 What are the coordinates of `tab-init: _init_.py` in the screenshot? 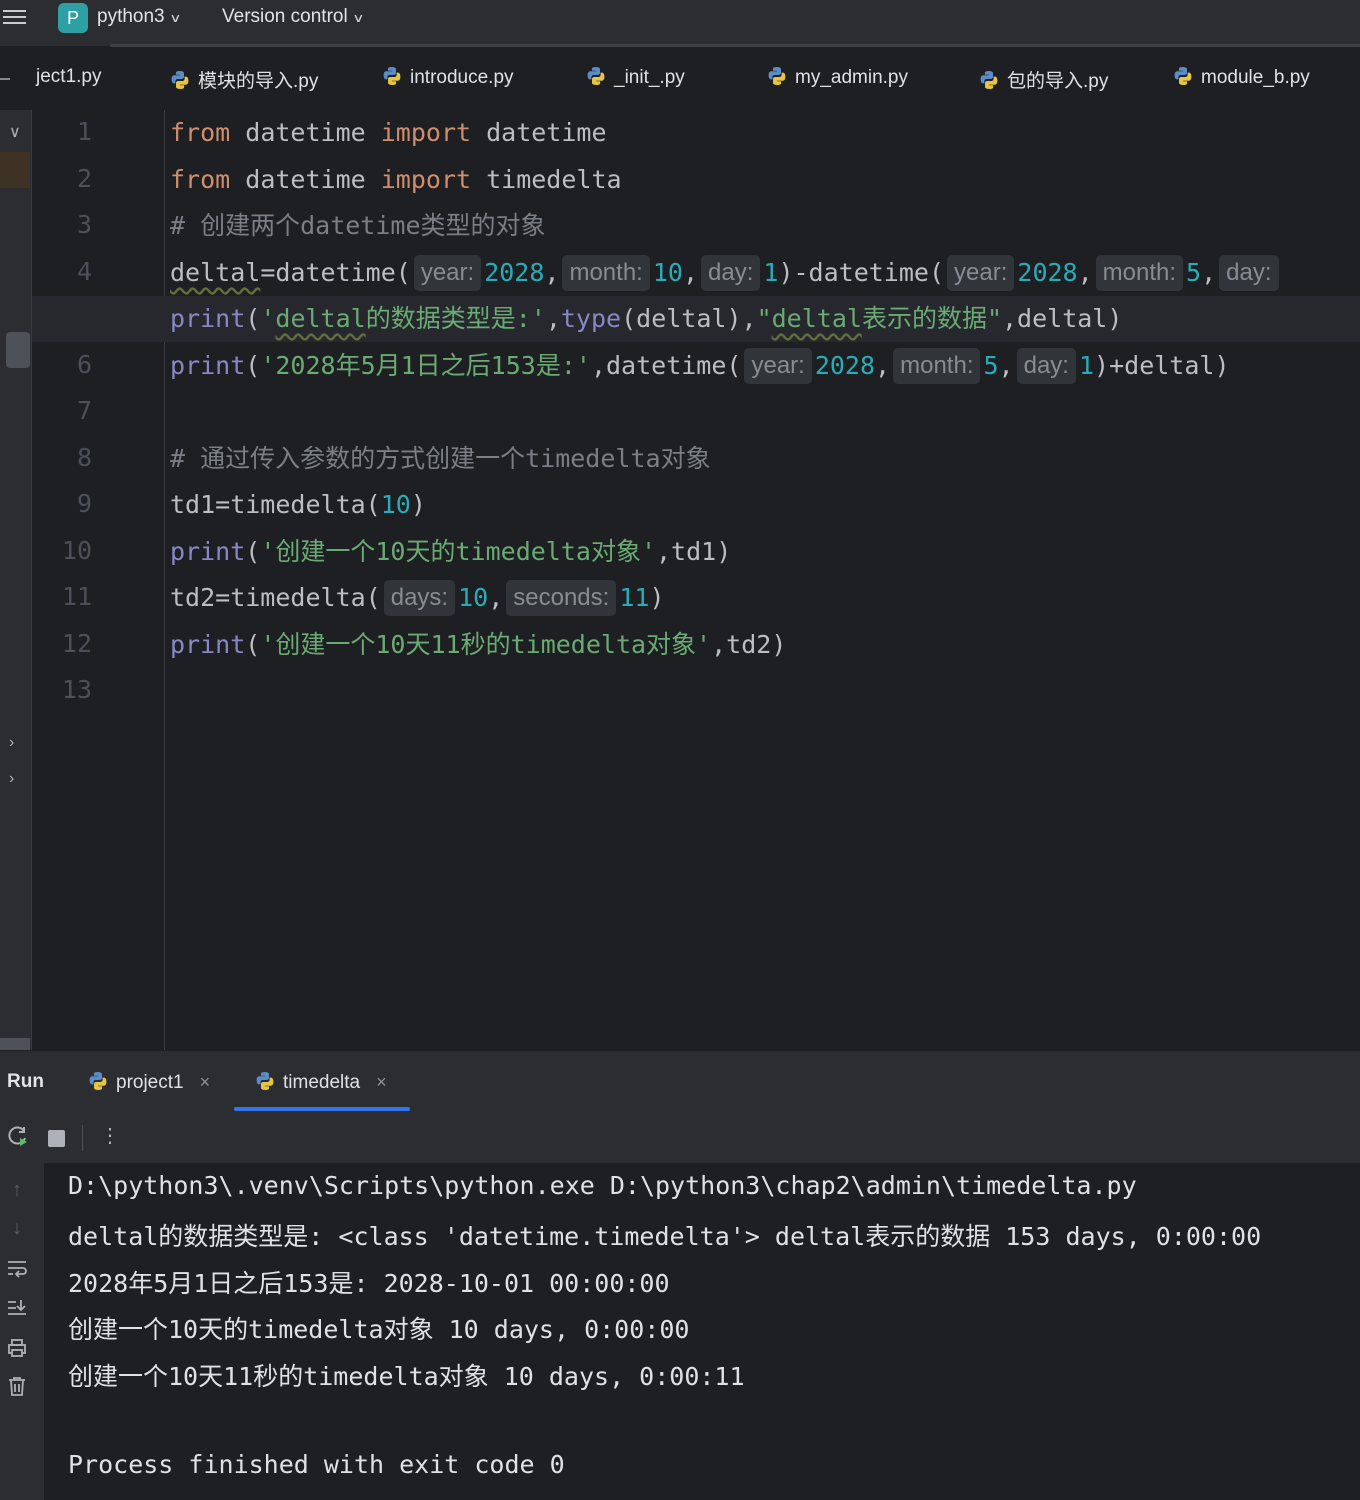 It's located at (635, 77).